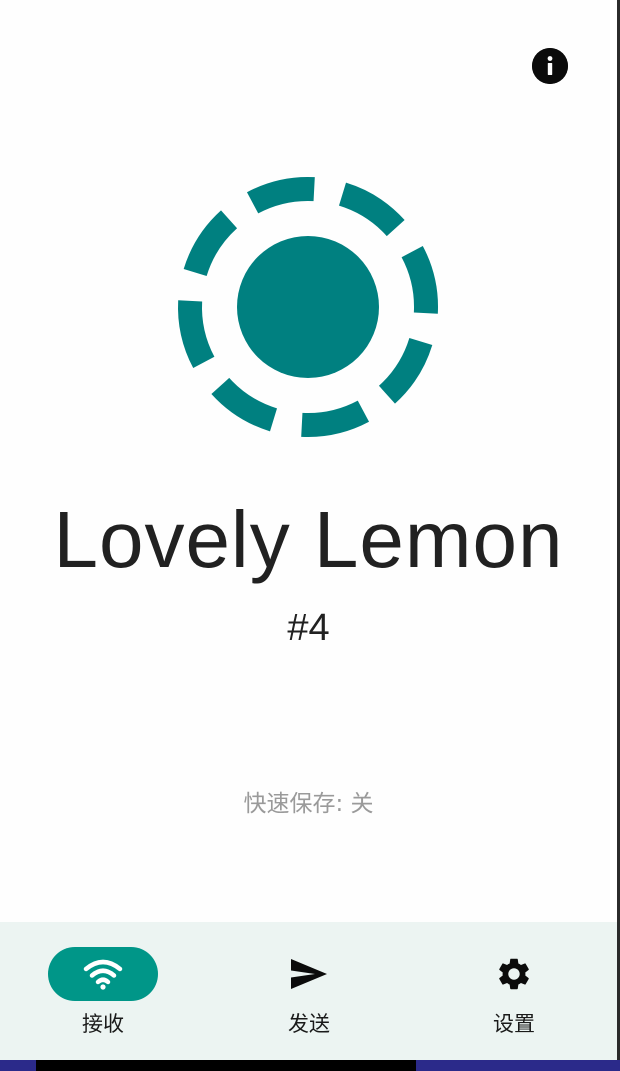 Image resolution: width=620 pixels, height=1071 pixels. I want to click on nav-label-send: 发送, so click(309, 1024).